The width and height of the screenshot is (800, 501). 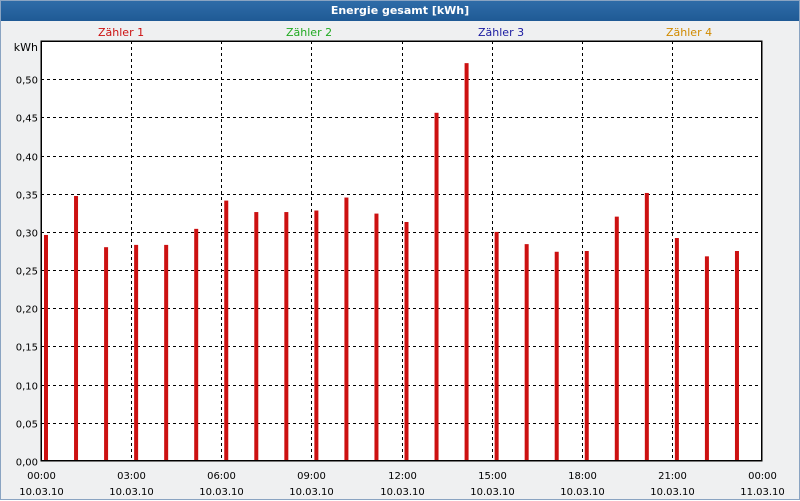 What do you see at coordinates (582, 476) in the screenshot?
I see `x-tick-time: 18:00` at bounding box center [582, 476].